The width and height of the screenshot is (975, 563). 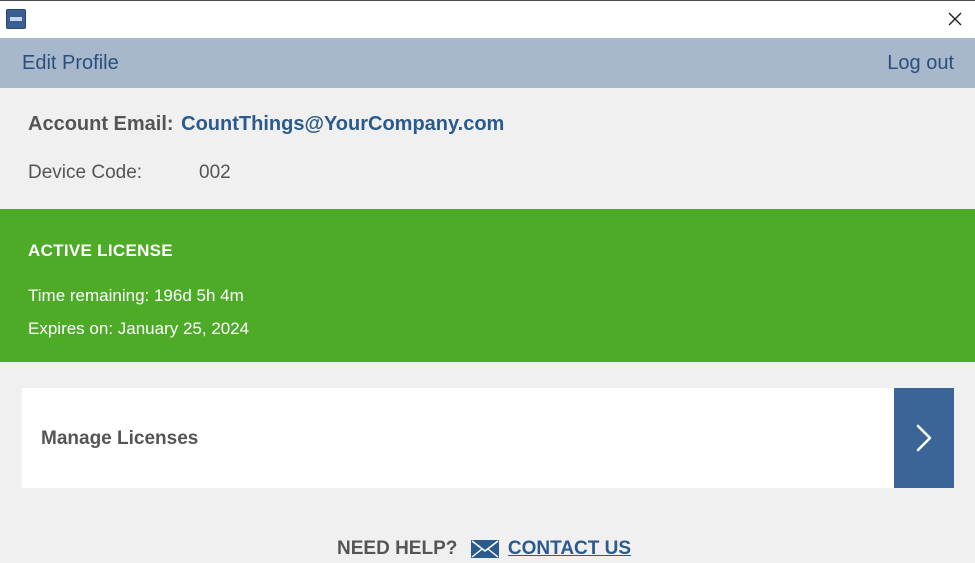 I want to click on chevron-right-icon, so click(x=924, y=438).